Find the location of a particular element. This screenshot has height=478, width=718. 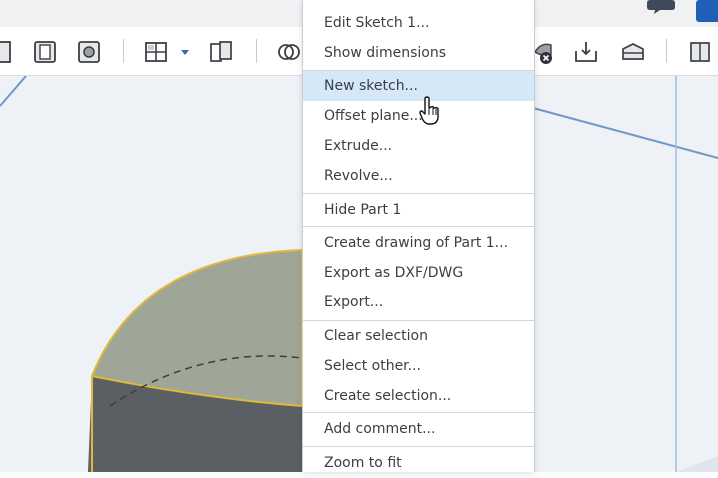

pattern-icon is located at coordinates (156, 52).